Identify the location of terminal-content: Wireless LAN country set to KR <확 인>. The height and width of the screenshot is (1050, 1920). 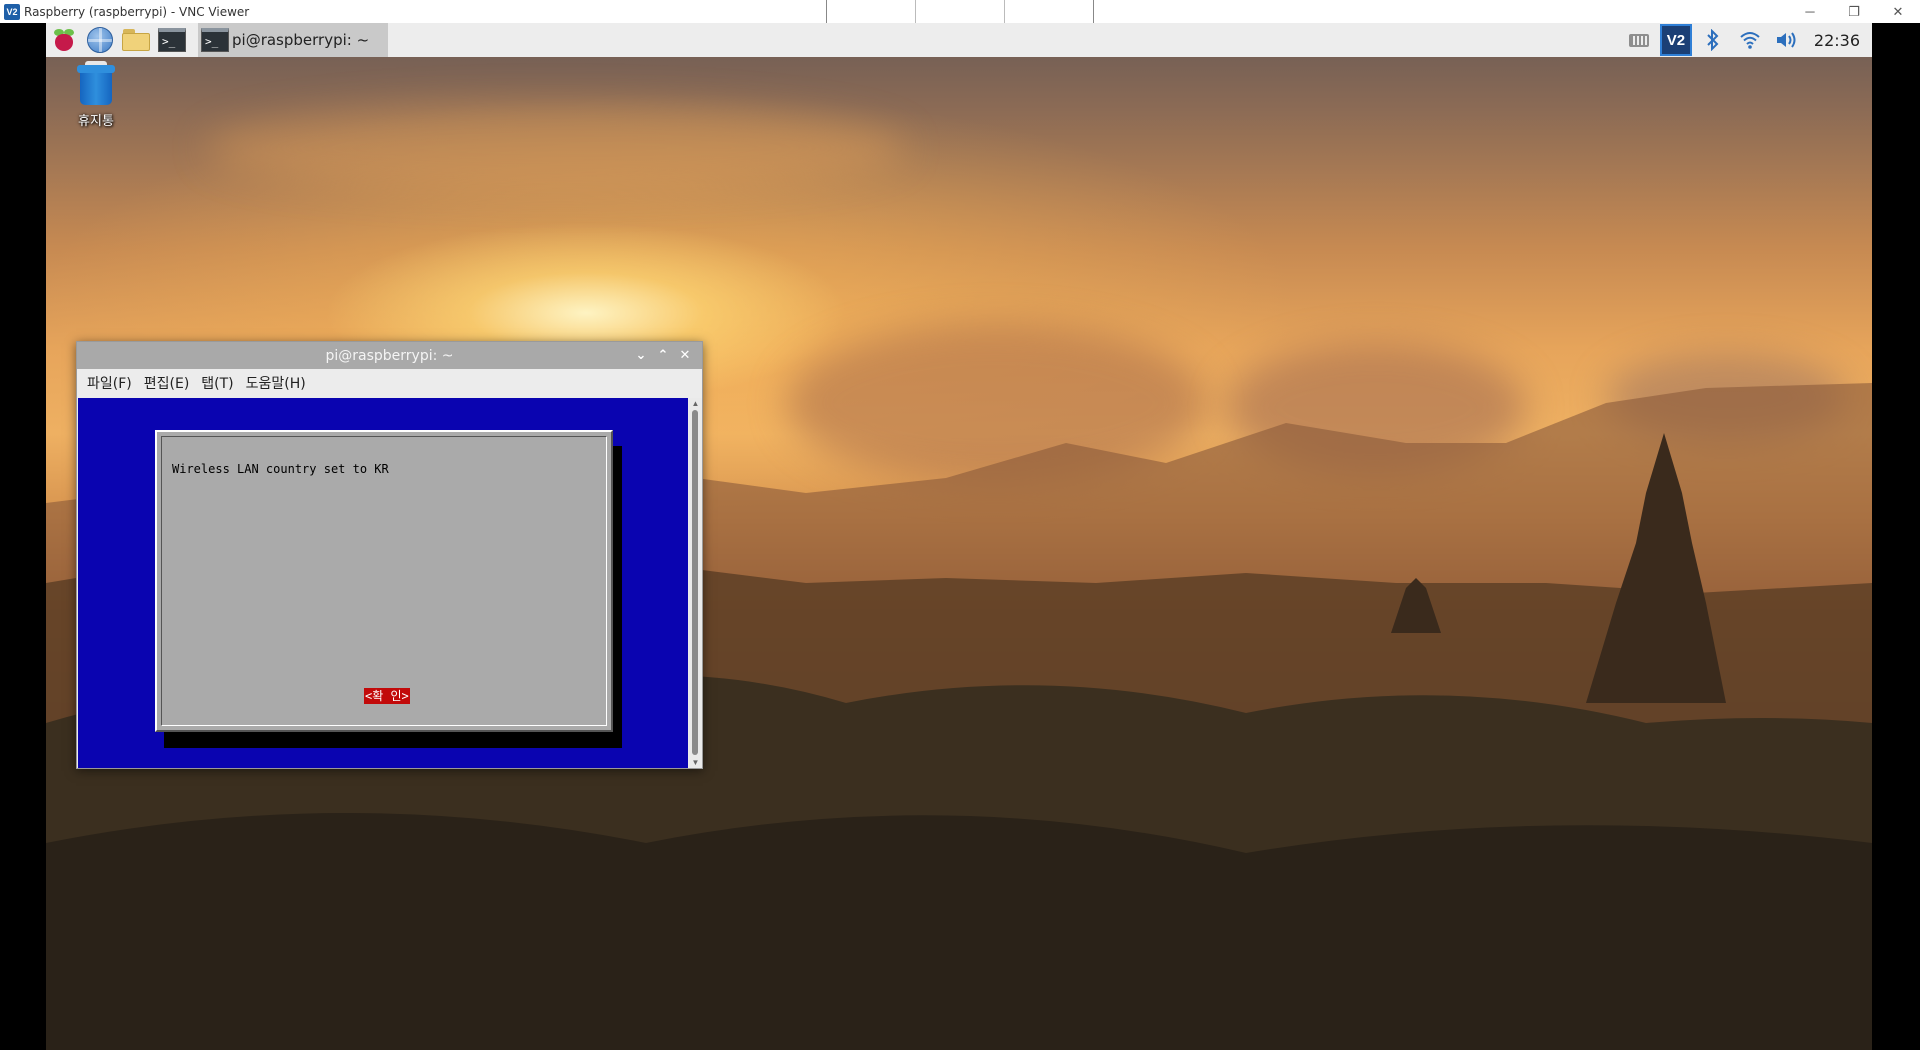
(383, 583).